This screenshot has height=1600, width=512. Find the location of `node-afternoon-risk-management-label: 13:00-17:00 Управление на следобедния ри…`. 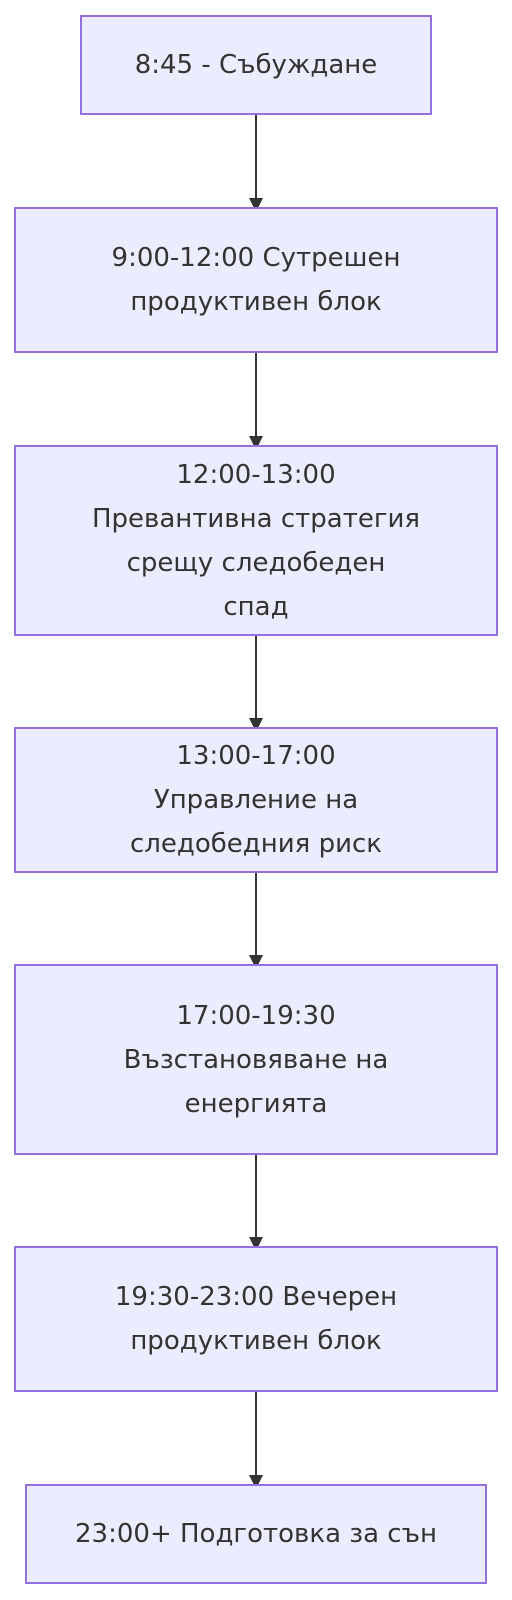

node-afternoon-risk-management-label: 13:00-17:00 Управление на следобедния ри… is located at coordinates (255, 800).